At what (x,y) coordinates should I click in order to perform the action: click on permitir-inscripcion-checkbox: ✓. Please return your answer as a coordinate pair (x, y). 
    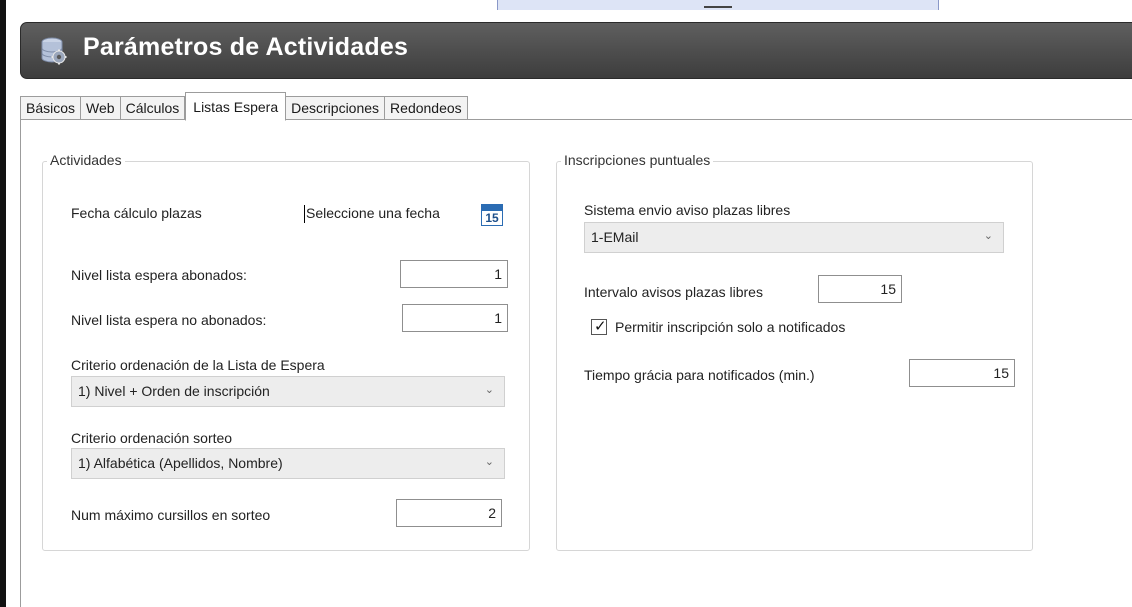
    Looking at the image, I should click on (599, 326).